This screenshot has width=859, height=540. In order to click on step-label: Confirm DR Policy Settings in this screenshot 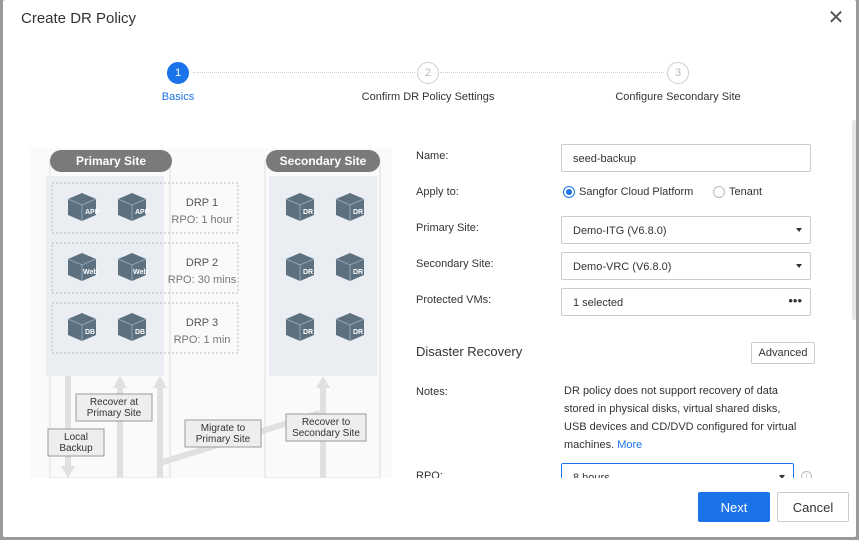, I will do `click(428, 97)`.